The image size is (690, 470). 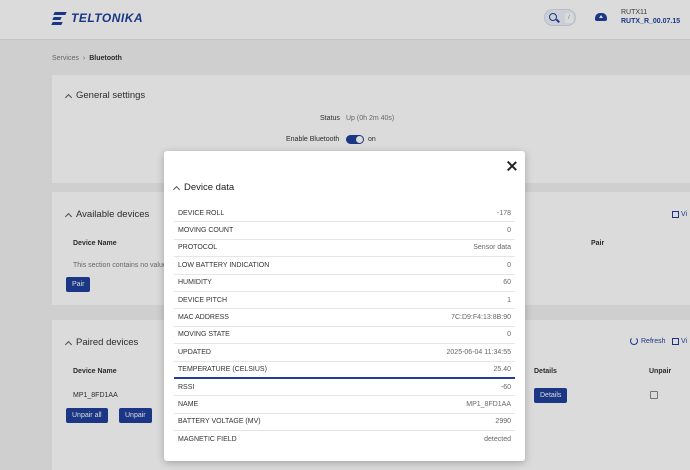 I want to click on table-row: RSSI -60, so click(x=344, y=388).